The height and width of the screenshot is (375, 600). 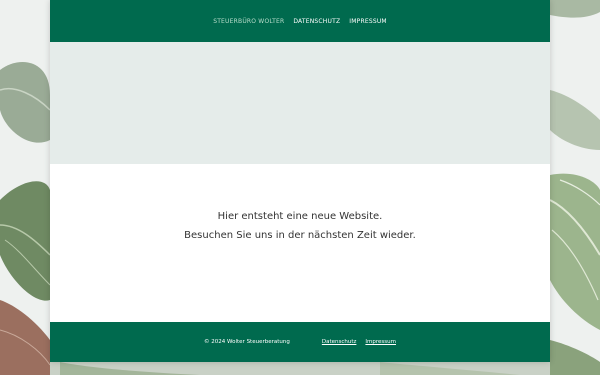 I want to click on footer-link-datenschutz: Datenschutz, so click(x=339, y=342).